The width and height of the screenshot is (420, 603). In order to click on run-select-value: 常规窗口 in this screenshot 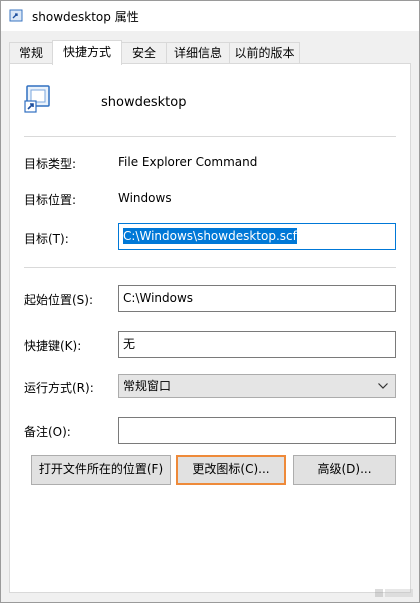, I will do `click(147, 386)`.